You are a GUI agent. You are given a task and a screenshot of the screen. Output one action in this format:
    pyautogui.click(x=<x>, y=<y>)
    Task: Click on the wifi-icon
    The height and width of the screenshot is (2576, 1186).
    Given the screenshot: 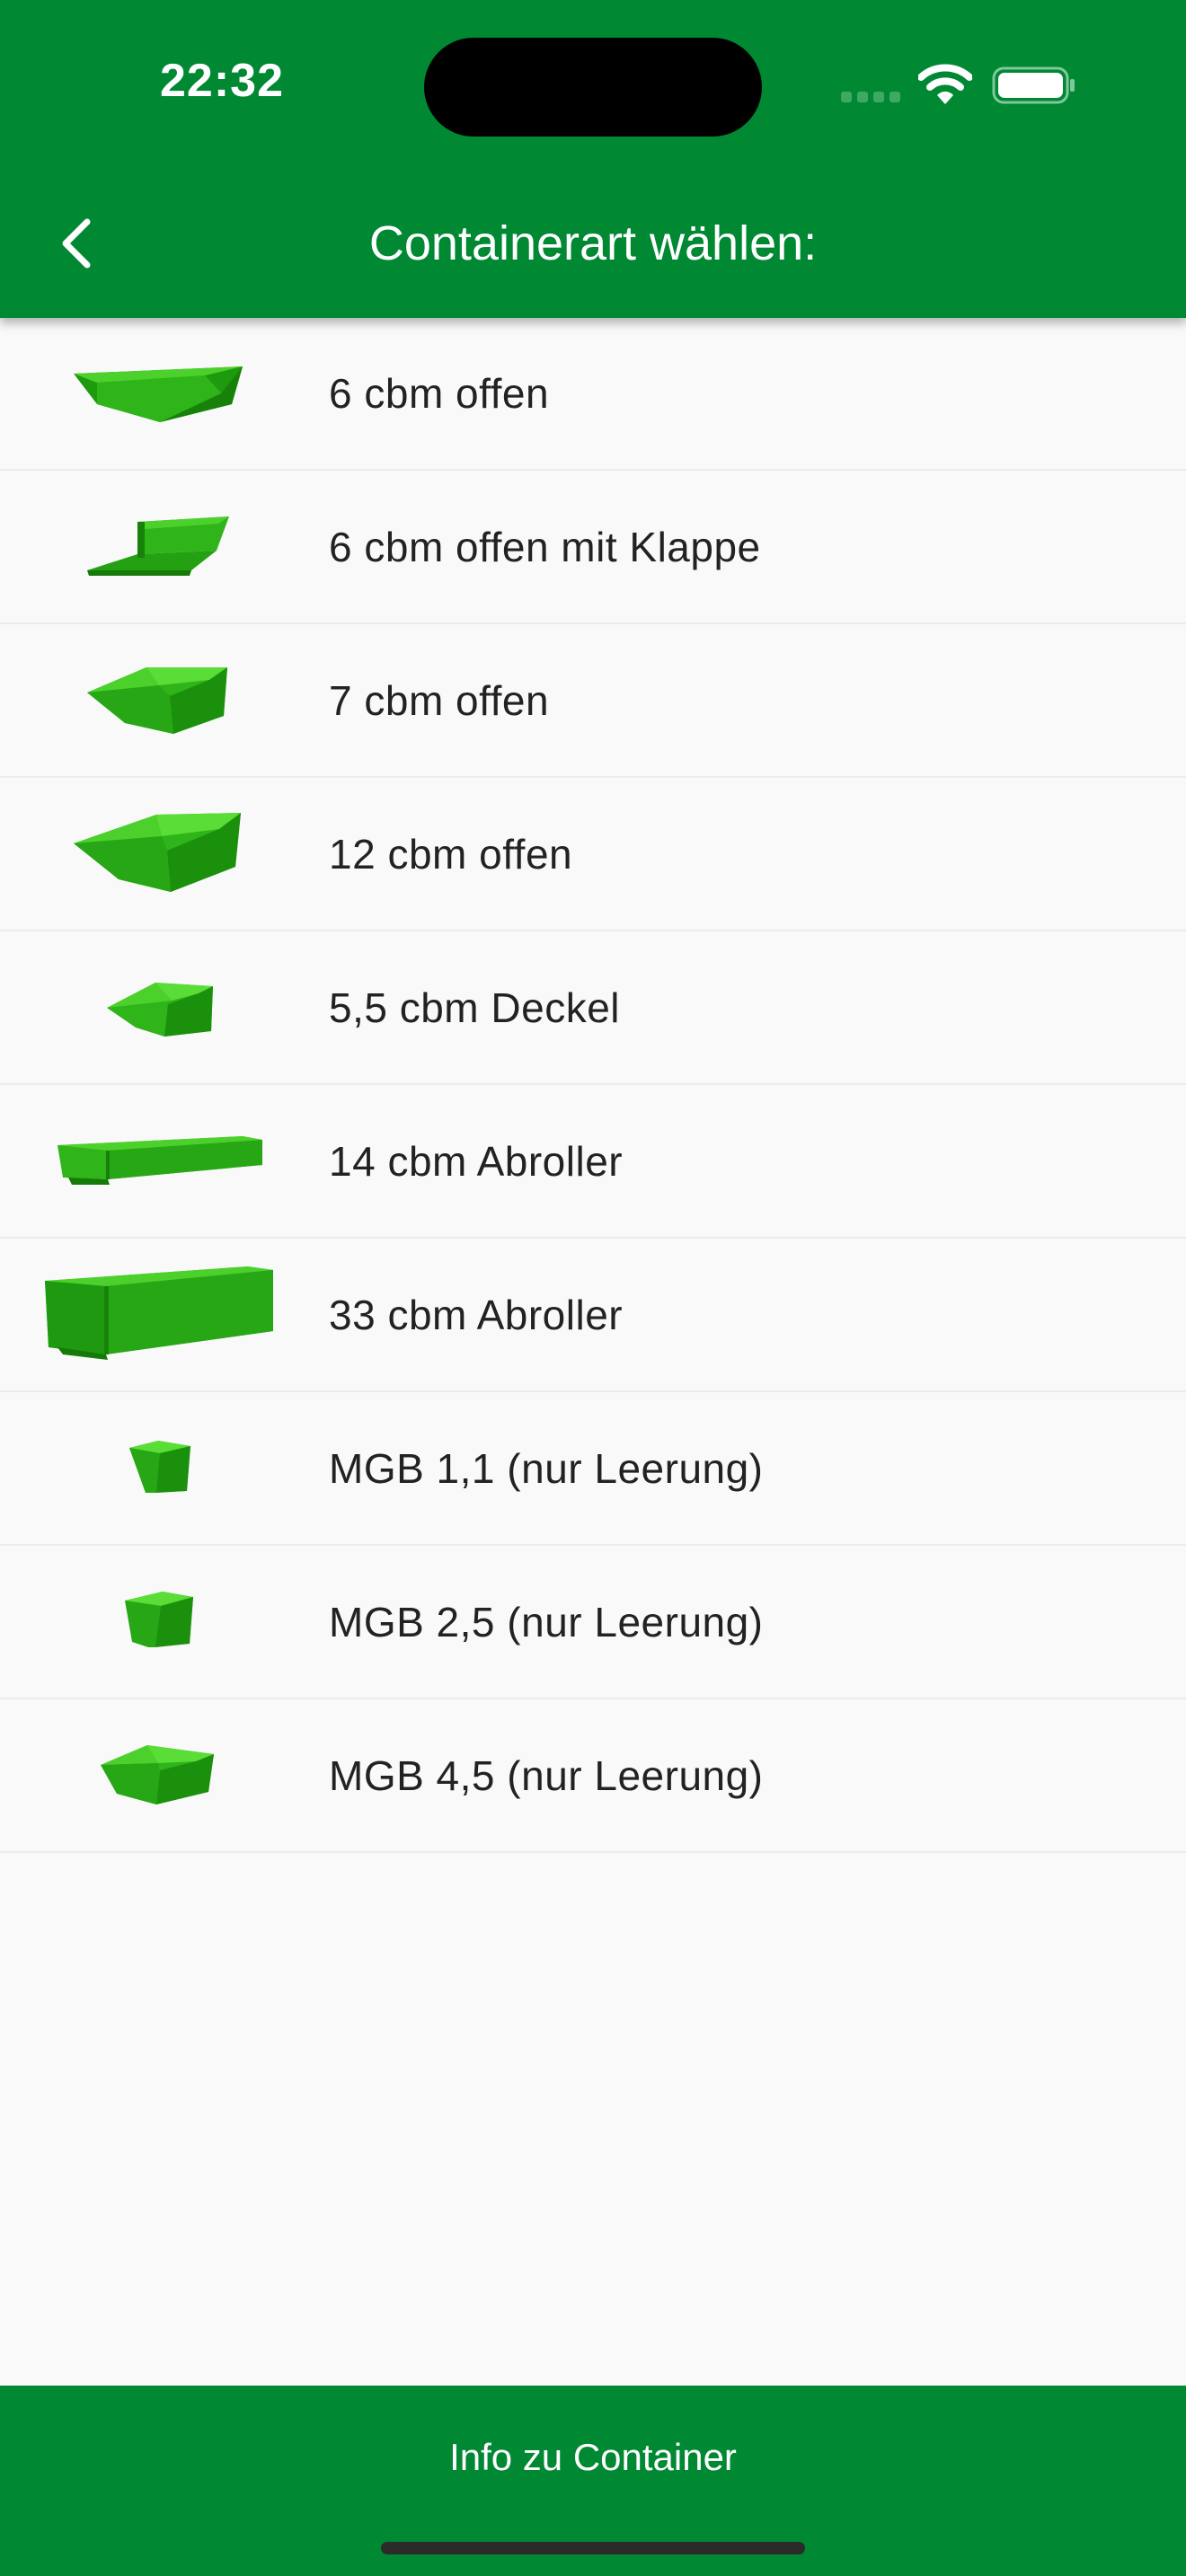 What is the action you would take?
    pyautogui.click(x=945, y=84)
    